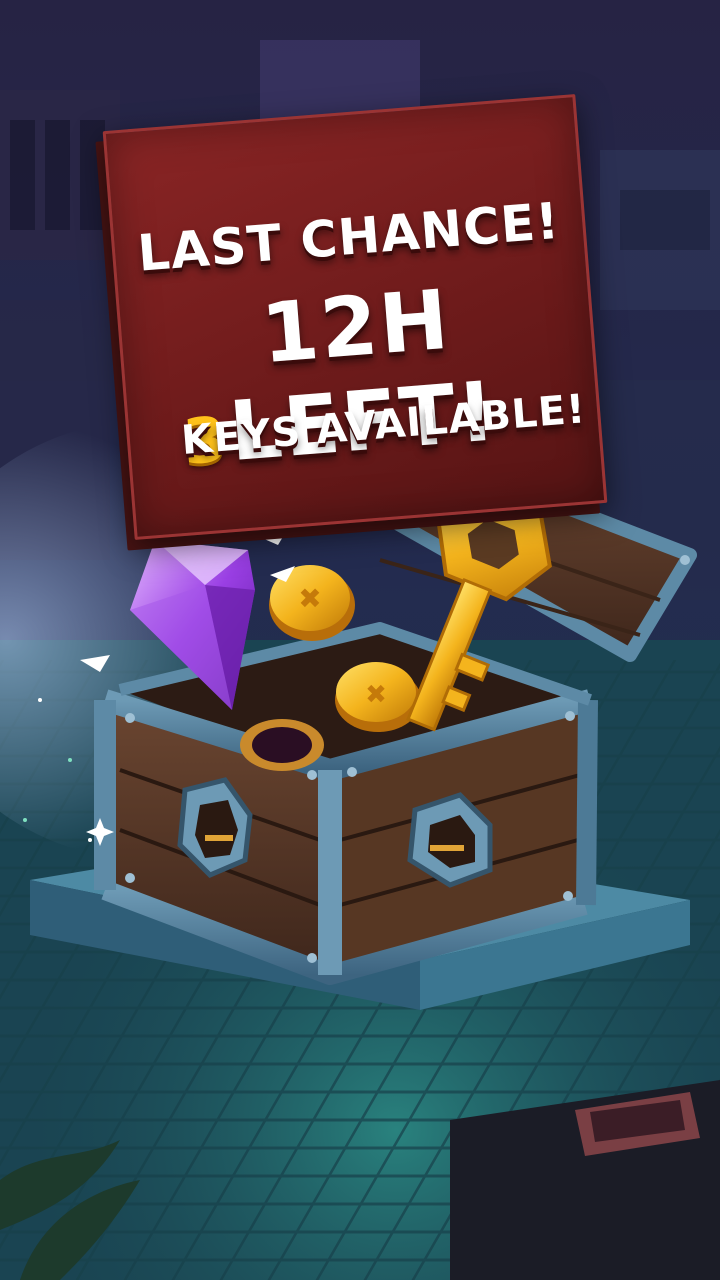  I want to click on dark-coin-icon, so click(282, 745).